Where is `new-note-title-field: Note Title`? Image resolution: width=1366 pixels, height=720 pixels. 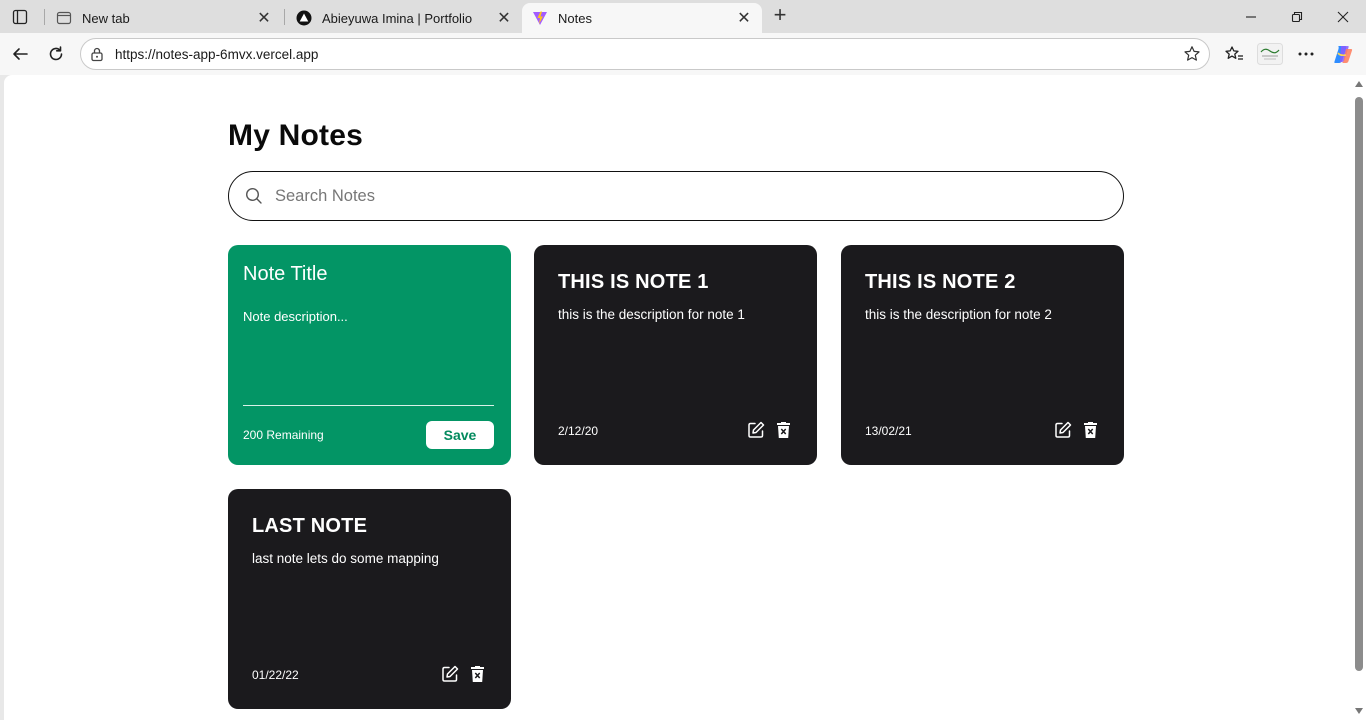
new-note-title-field: Note Title is located at coordinates (285, 274).